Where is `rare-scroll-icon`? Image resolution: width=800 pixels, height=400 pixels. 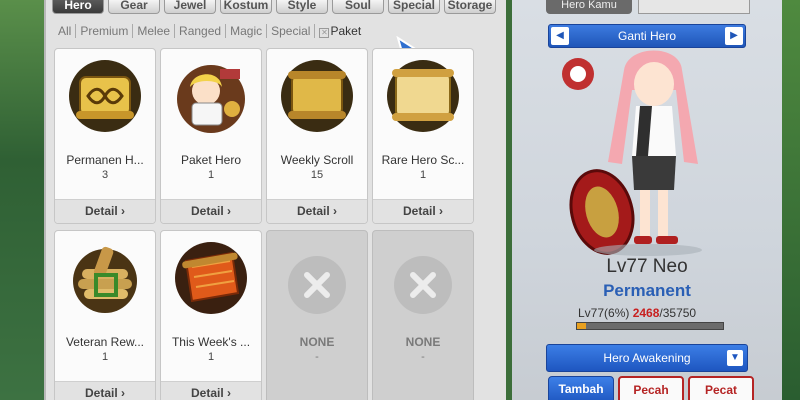 rare-scroll-icon is located at coordinates (423, 96).